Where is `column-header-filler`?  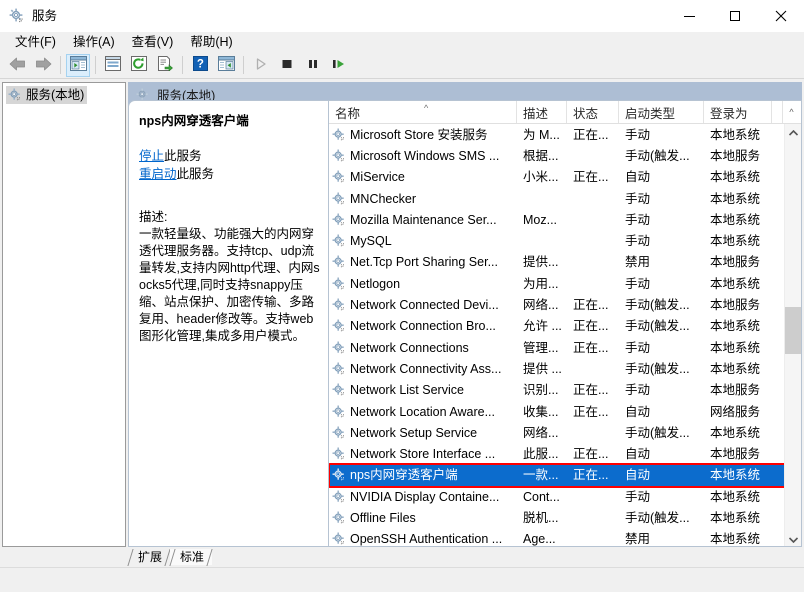 column-header-filler is located at coordinates (777, 112).